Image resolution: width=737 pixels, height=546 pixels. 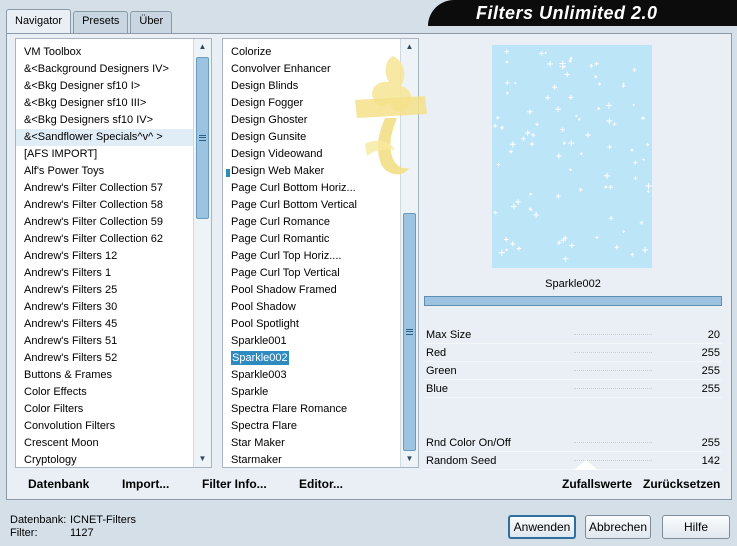 I want to click on list-item: VM Toolbox, so click(x=104, y=52).